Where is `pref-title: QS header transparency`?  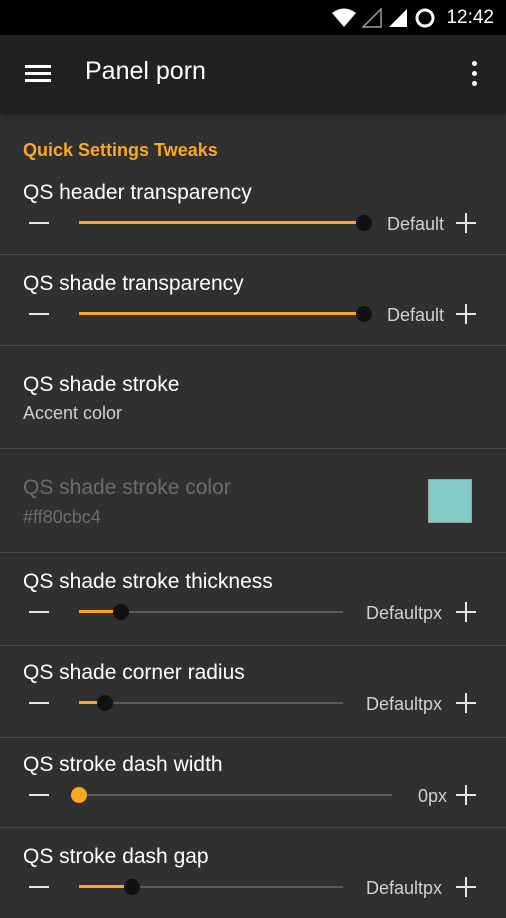
pref-title: QS header transparency is located at coordinates (137, 192).